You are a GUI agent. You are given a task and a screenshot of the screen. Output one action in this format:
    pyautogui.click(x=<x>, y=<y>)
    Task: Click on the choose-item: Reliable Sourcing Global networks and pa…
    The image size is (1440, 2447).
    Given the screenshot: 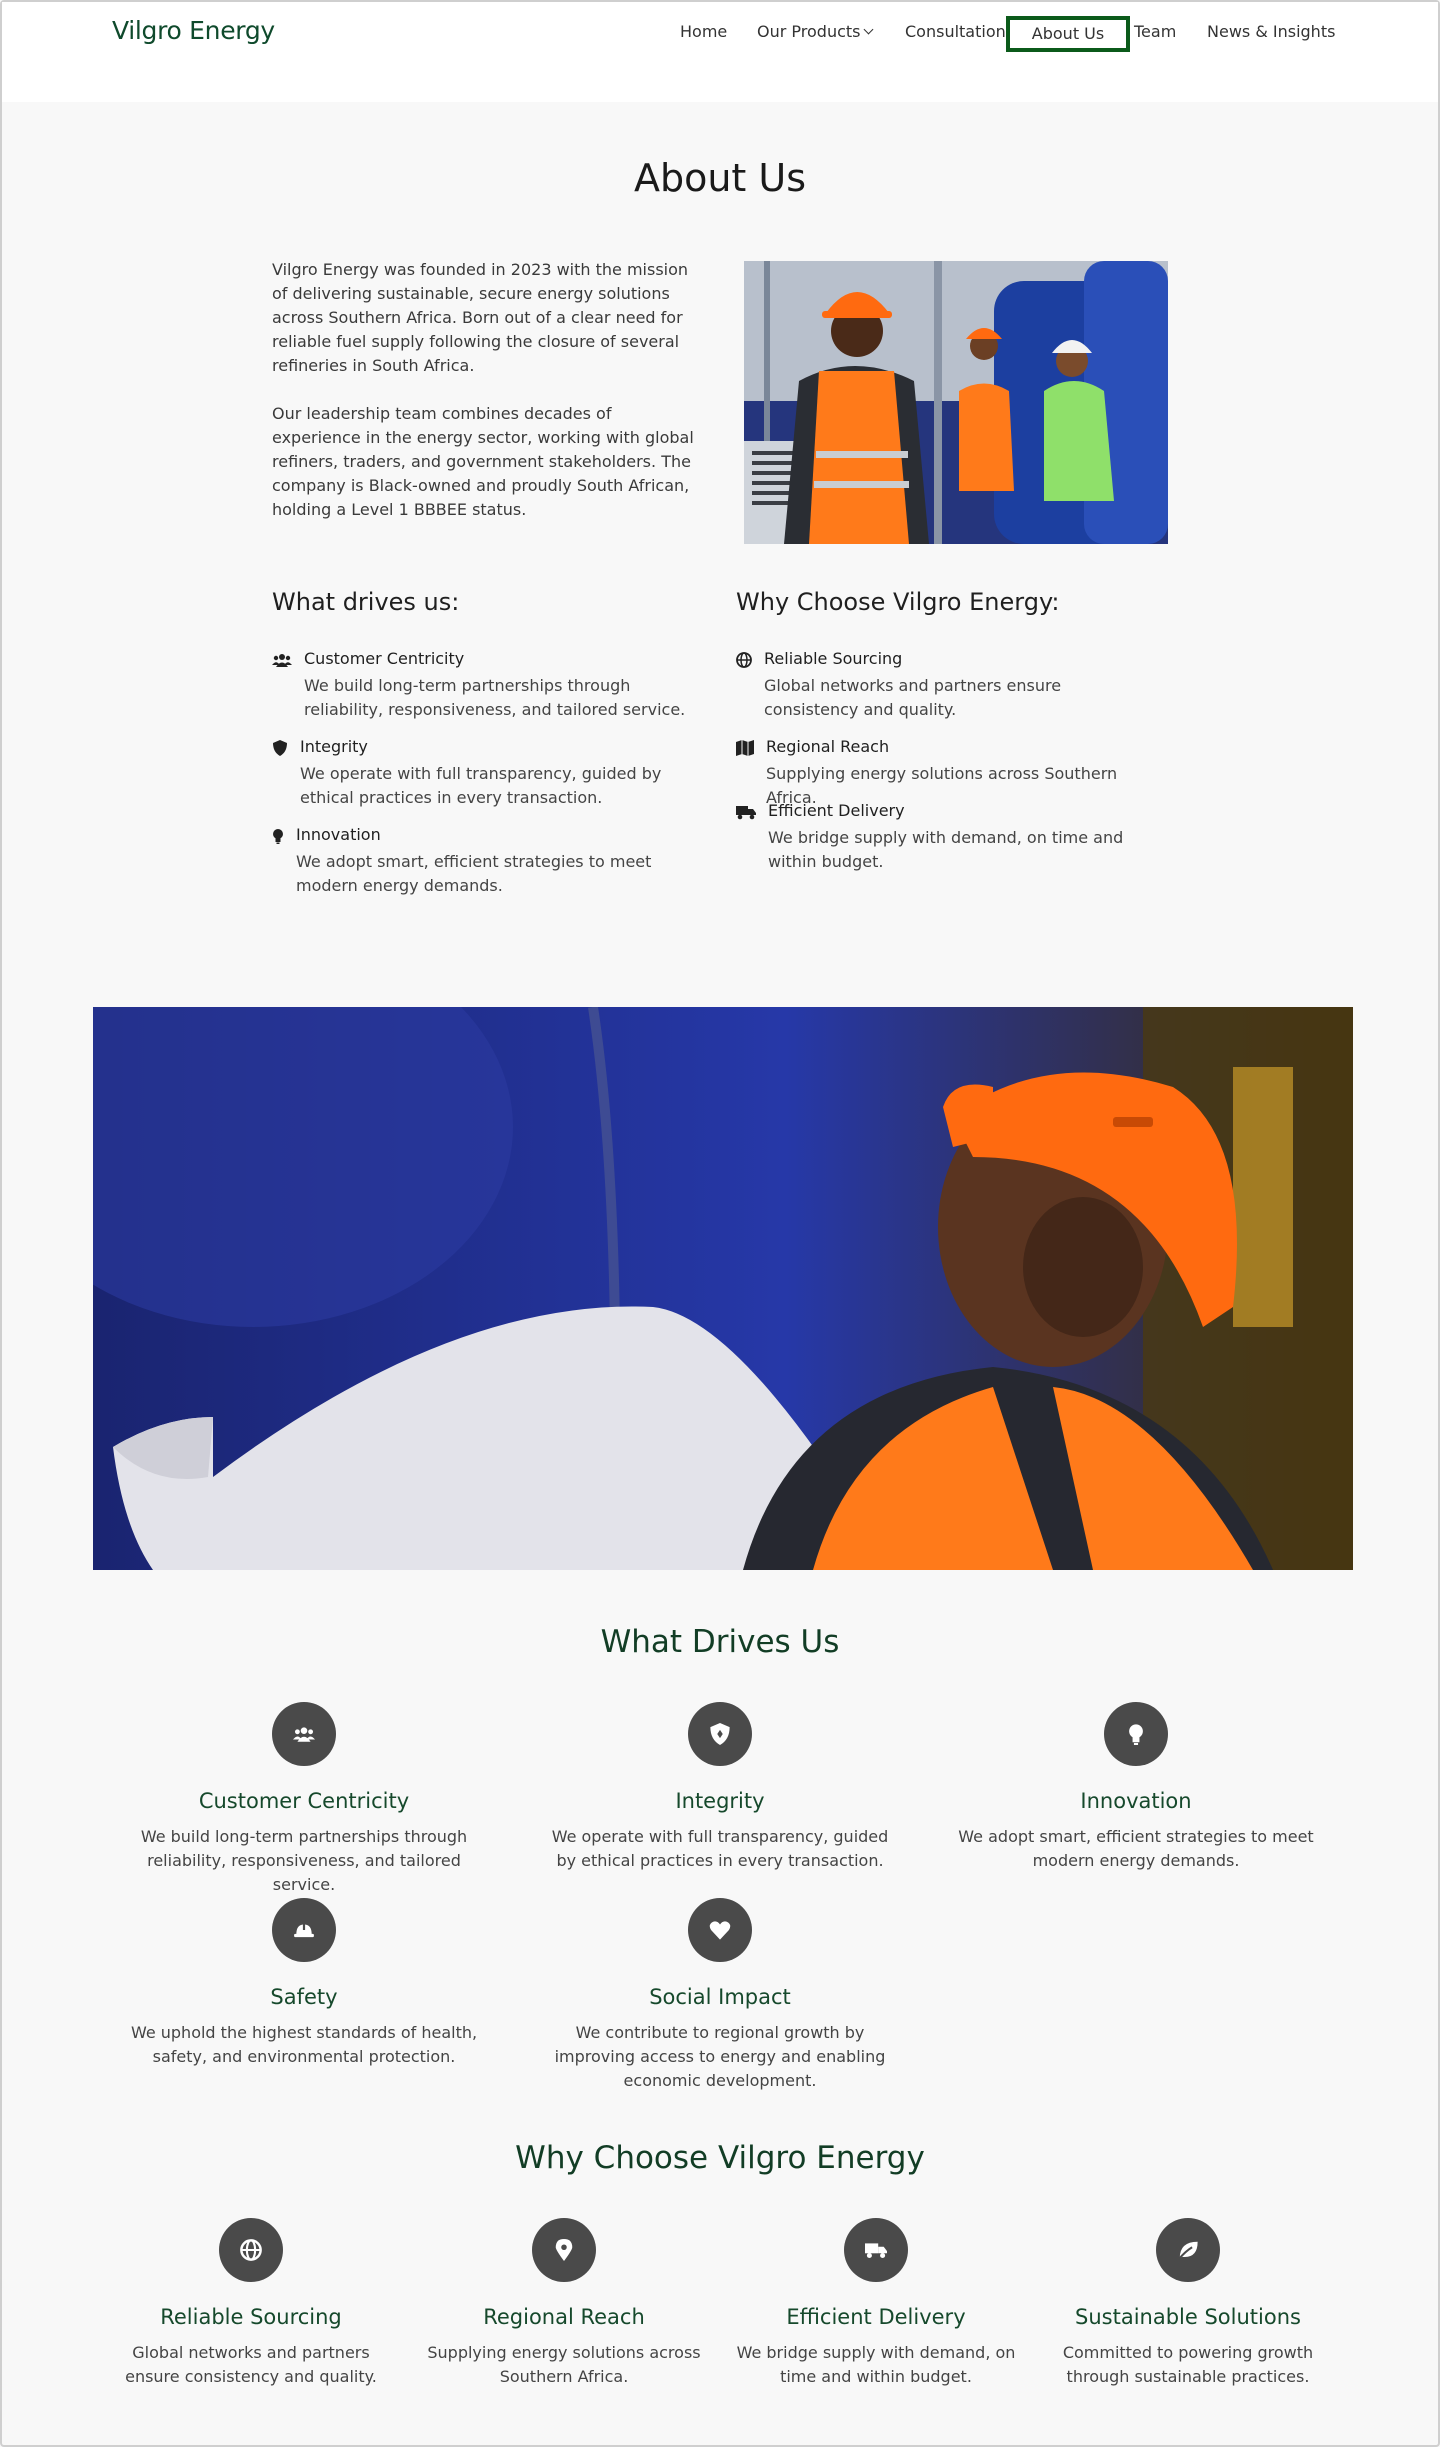 What is the action you would take?
    pyautogui.click(x=946, y=685)
    